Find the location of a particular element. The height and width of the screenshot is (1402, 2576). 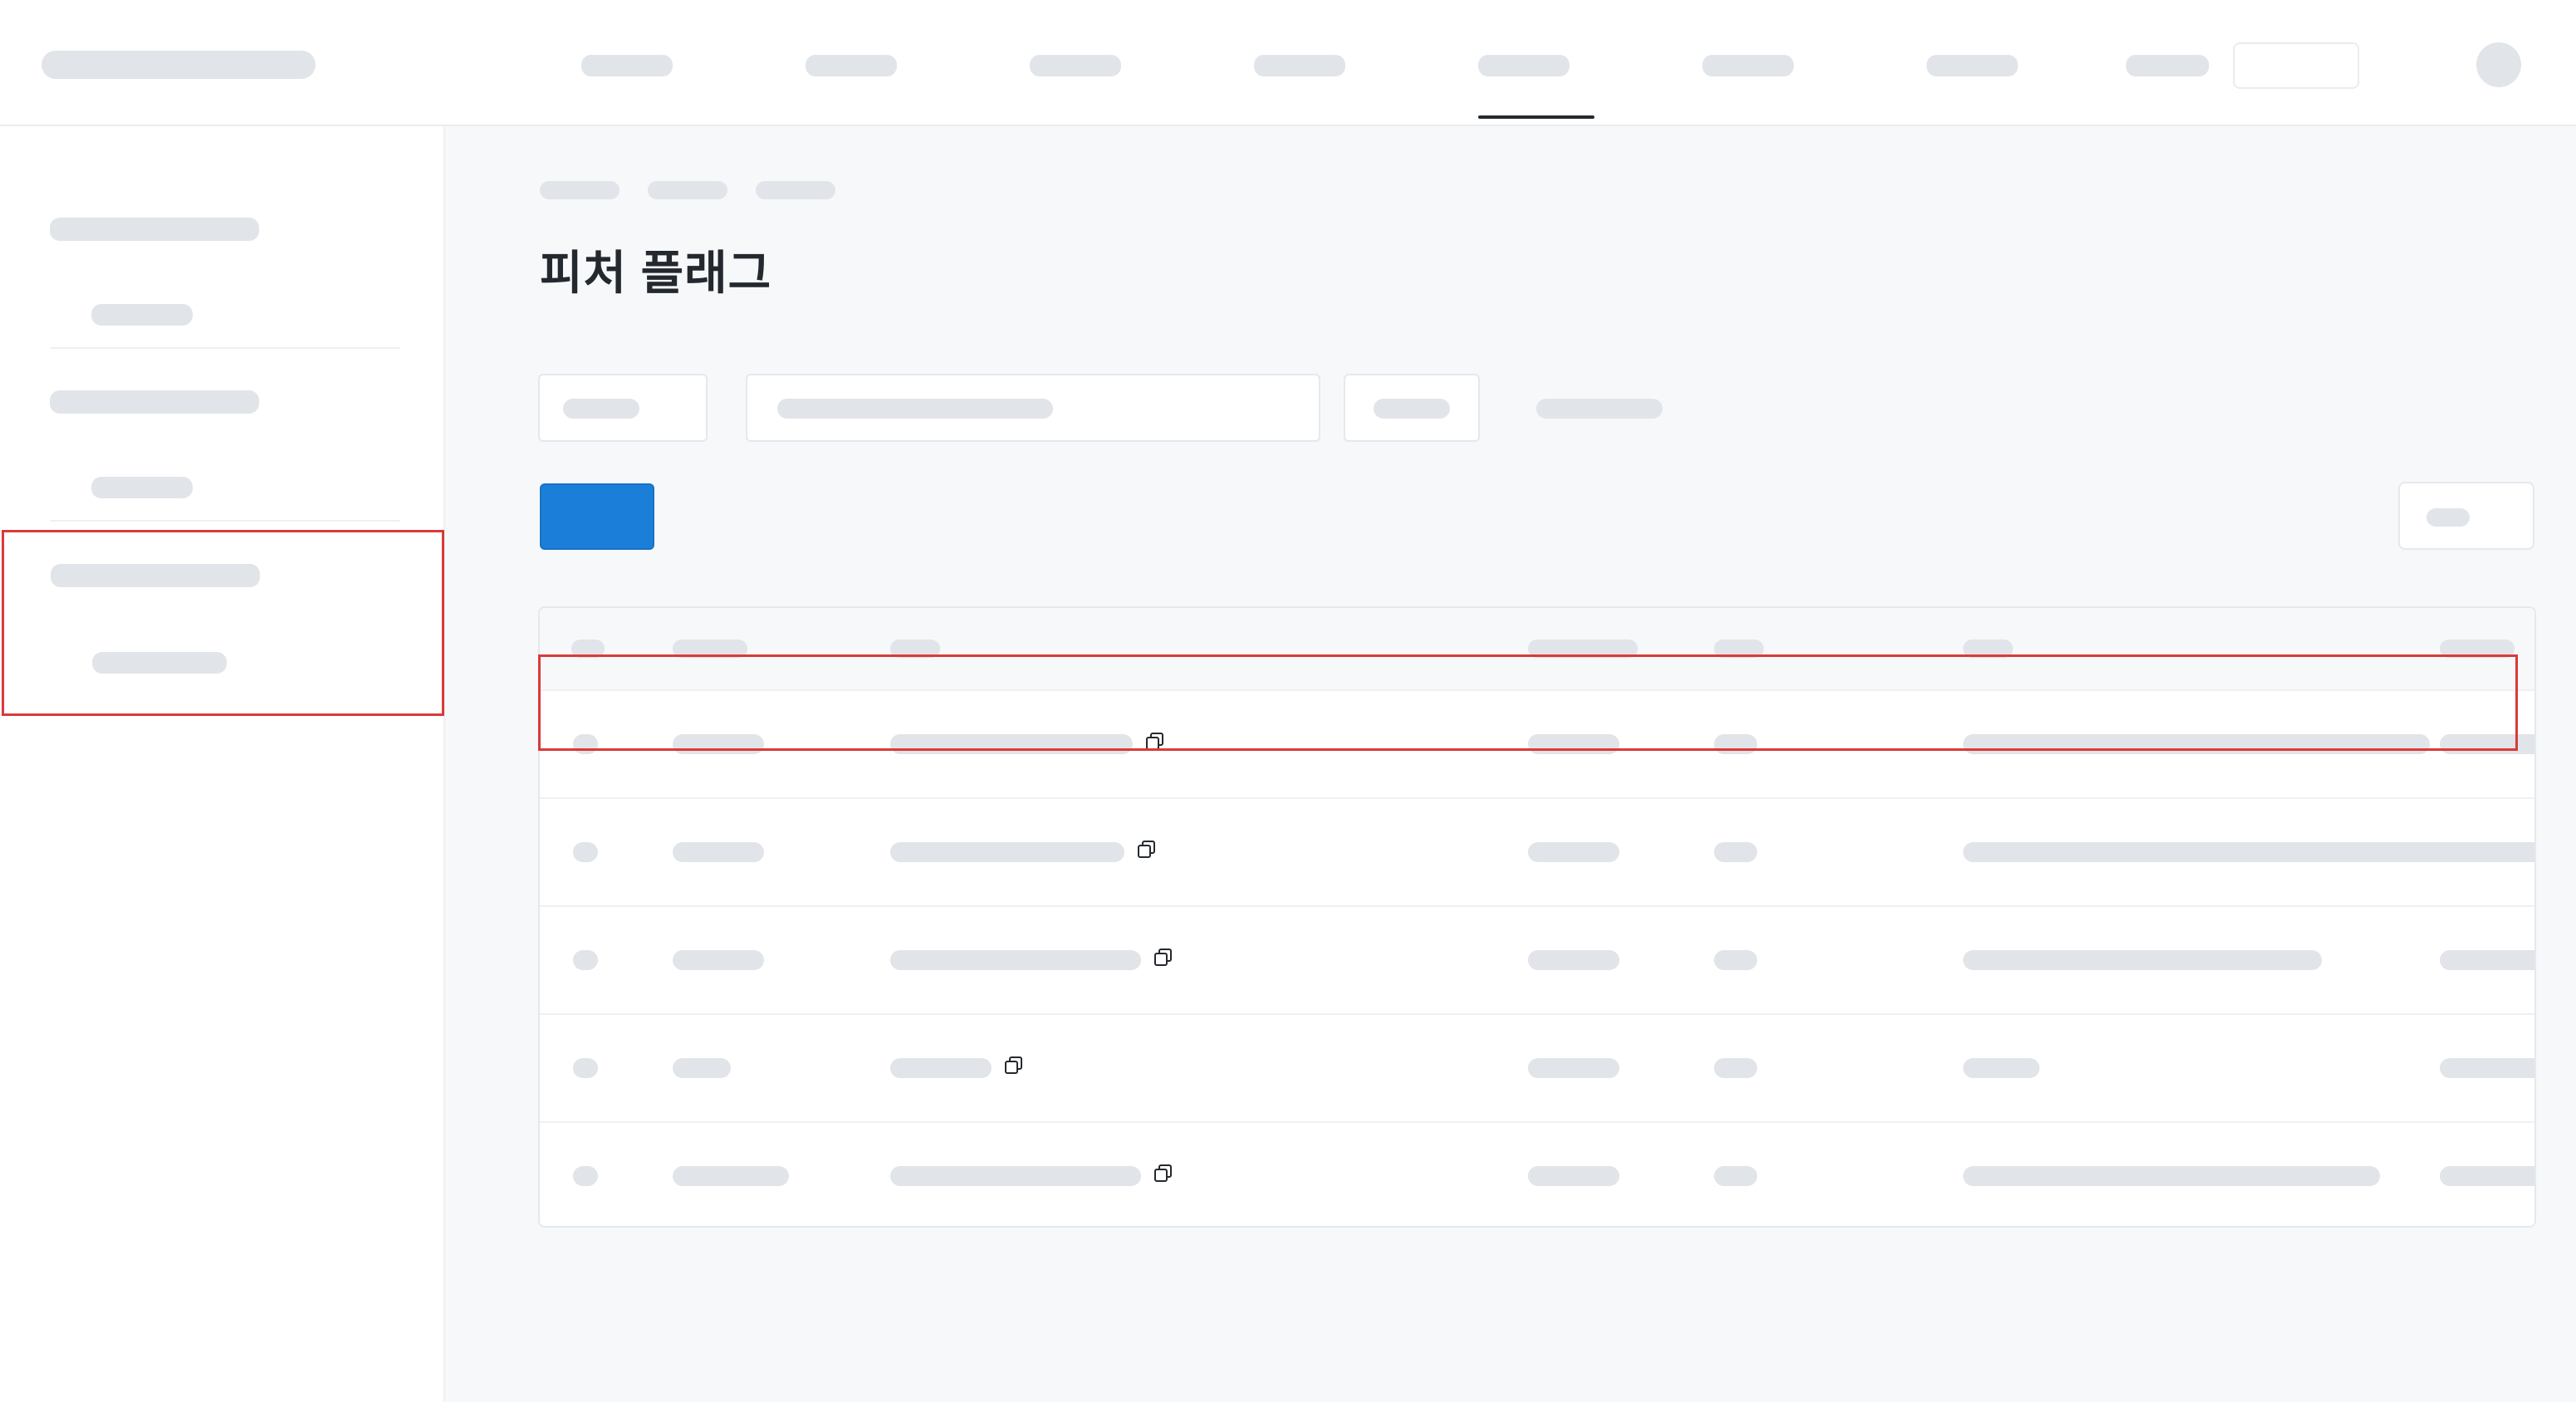

avatar-icon is located at coordinates (2498, 65).